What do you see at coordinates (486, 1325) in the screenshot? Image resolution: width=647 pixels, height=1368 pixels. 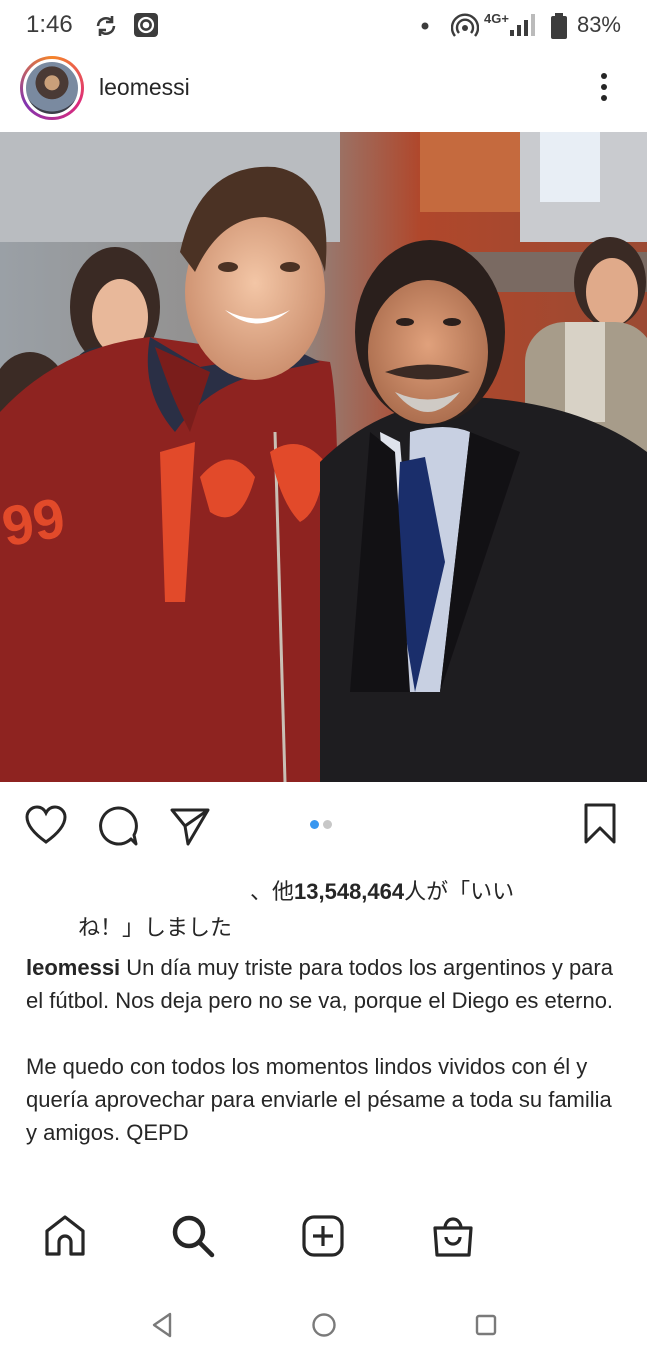 I see `recents-icon` at bounding box center [486, 1325].